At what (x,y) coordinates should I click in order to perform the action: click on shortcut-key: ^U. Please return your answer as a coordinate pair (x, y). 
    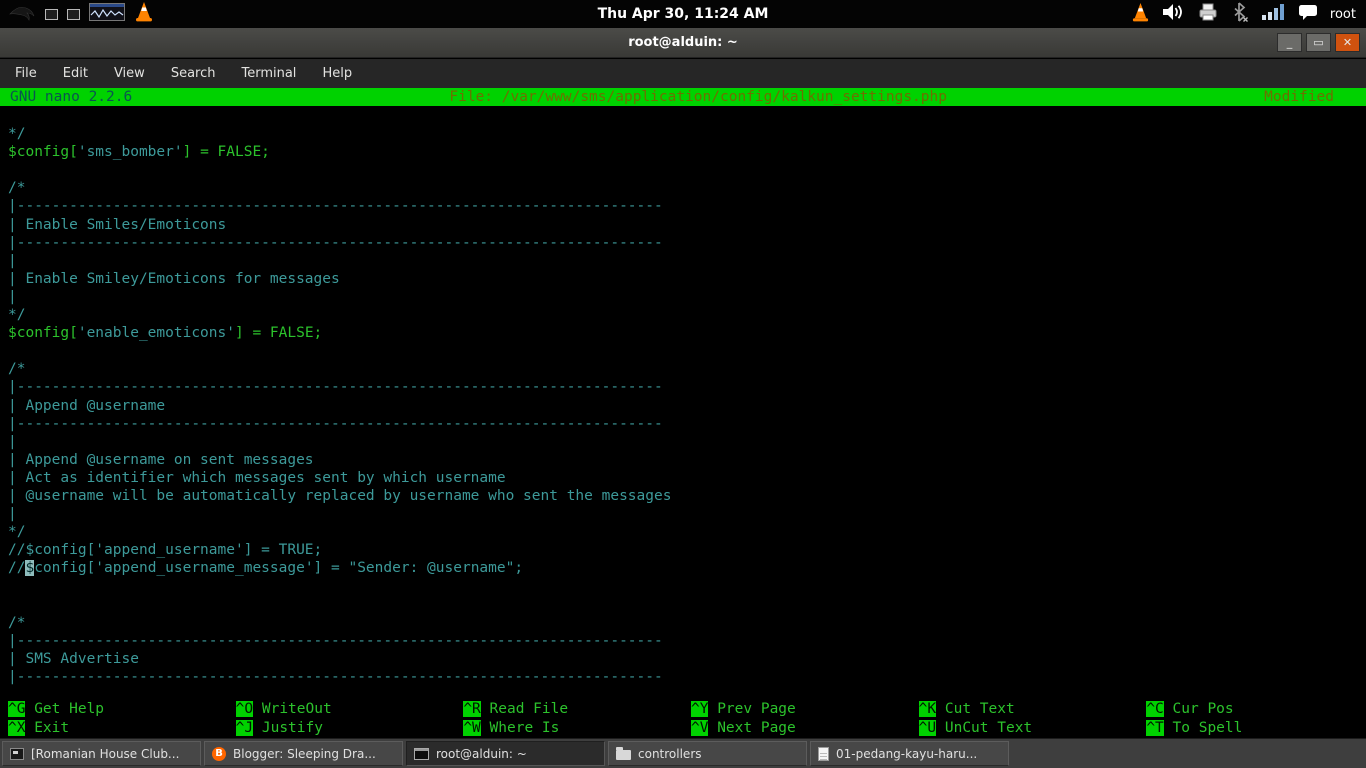
    Looking at the image, I should click on (927, 727).